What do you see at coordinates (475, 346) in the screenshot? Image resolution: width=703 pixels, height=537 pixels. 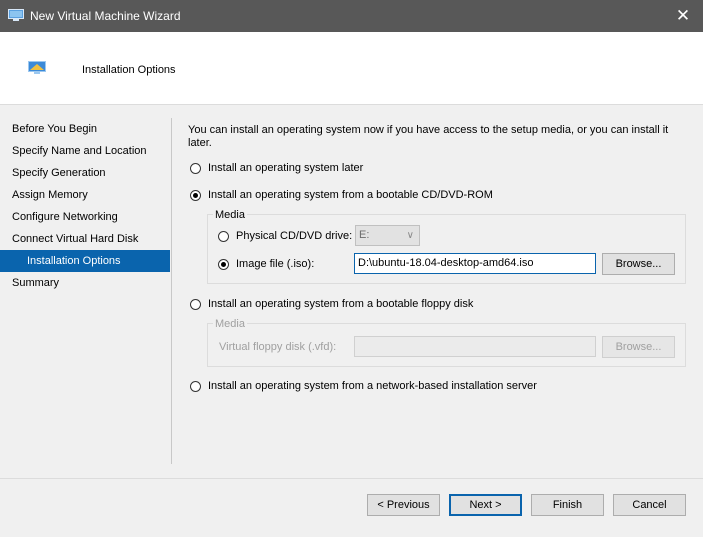 I see `floppy-disk-path-input` at bounding box center [475, 346].